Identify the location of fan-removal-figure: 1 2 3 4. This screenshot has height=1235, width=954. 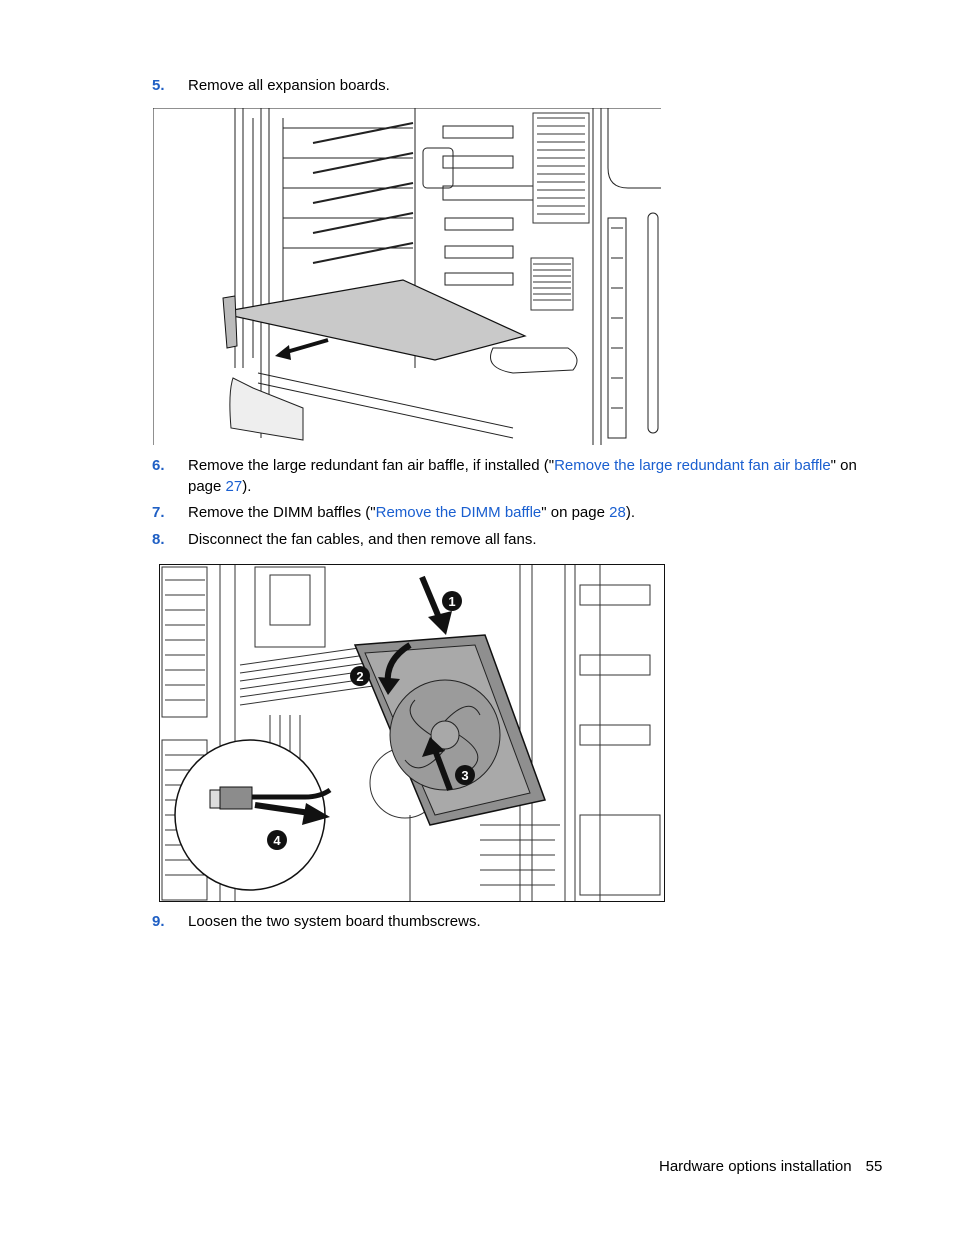
(412, 733).